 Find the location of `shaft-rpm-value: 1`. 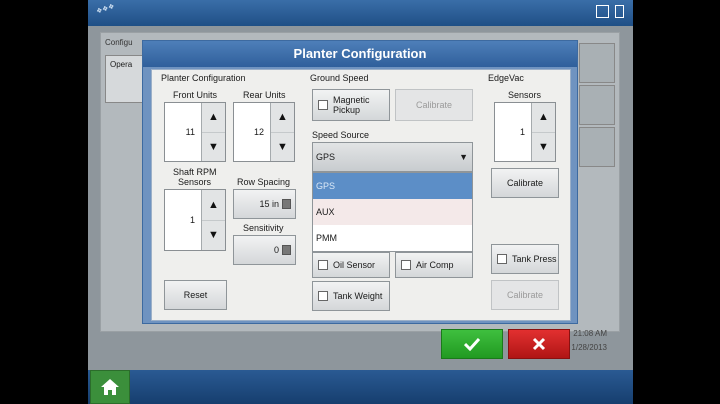

shaft-rpm-value: 1 is located at coordinates (192, 220).